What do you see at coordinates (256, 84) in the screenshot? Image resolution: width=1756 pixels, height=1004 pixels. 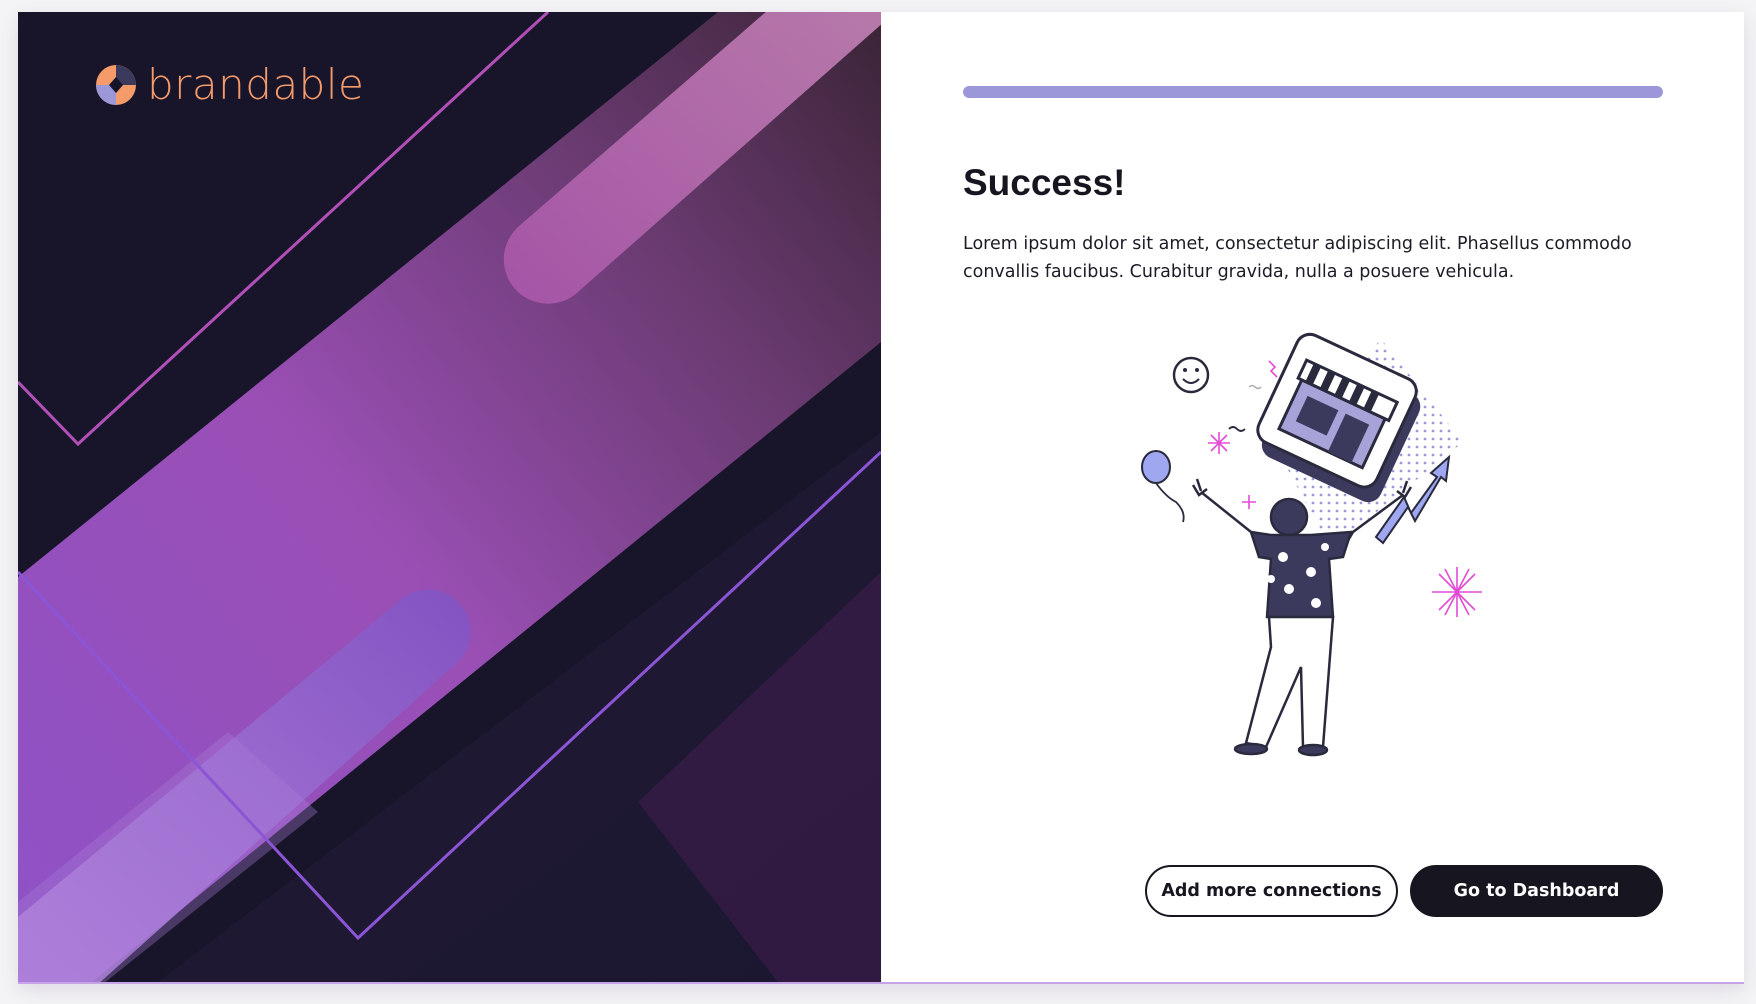 I see `brand-name: brandable` at bounding box center [256, 84].